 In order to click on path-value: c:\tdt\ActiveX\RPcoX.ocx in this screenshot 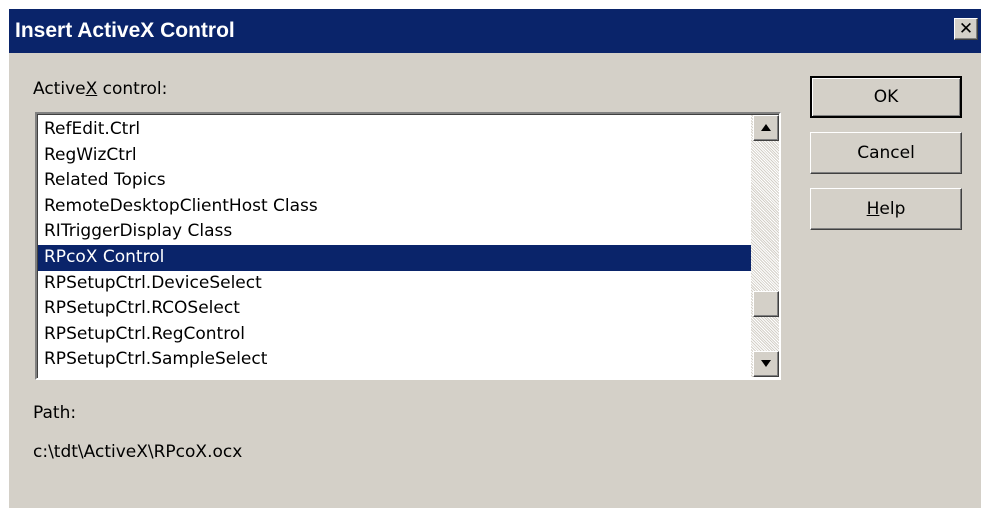, I will do `click(138, 452)`.